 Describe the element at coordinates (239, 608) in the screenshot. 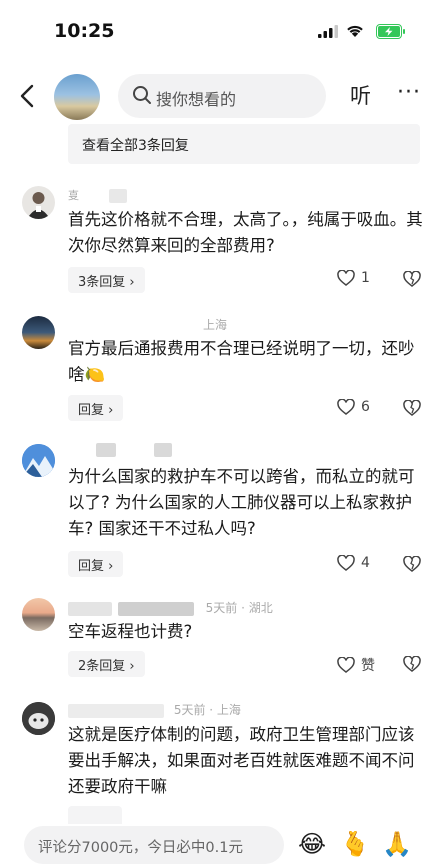

I see `comment-time-location: 5天前 · 湖北` at that location.